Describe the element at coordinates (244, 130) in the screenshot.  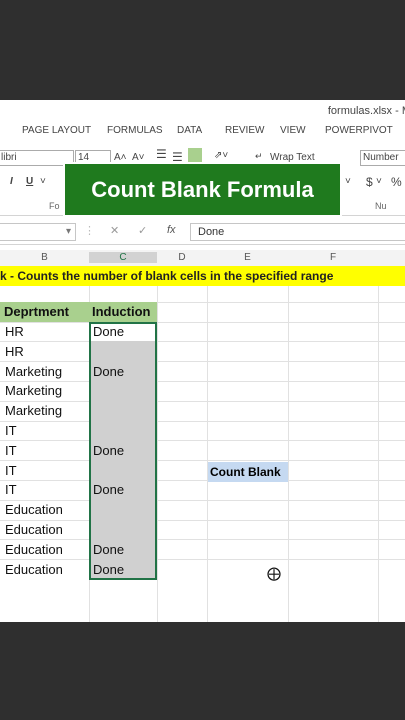
I see `tab-review: REVIEW` at that location.